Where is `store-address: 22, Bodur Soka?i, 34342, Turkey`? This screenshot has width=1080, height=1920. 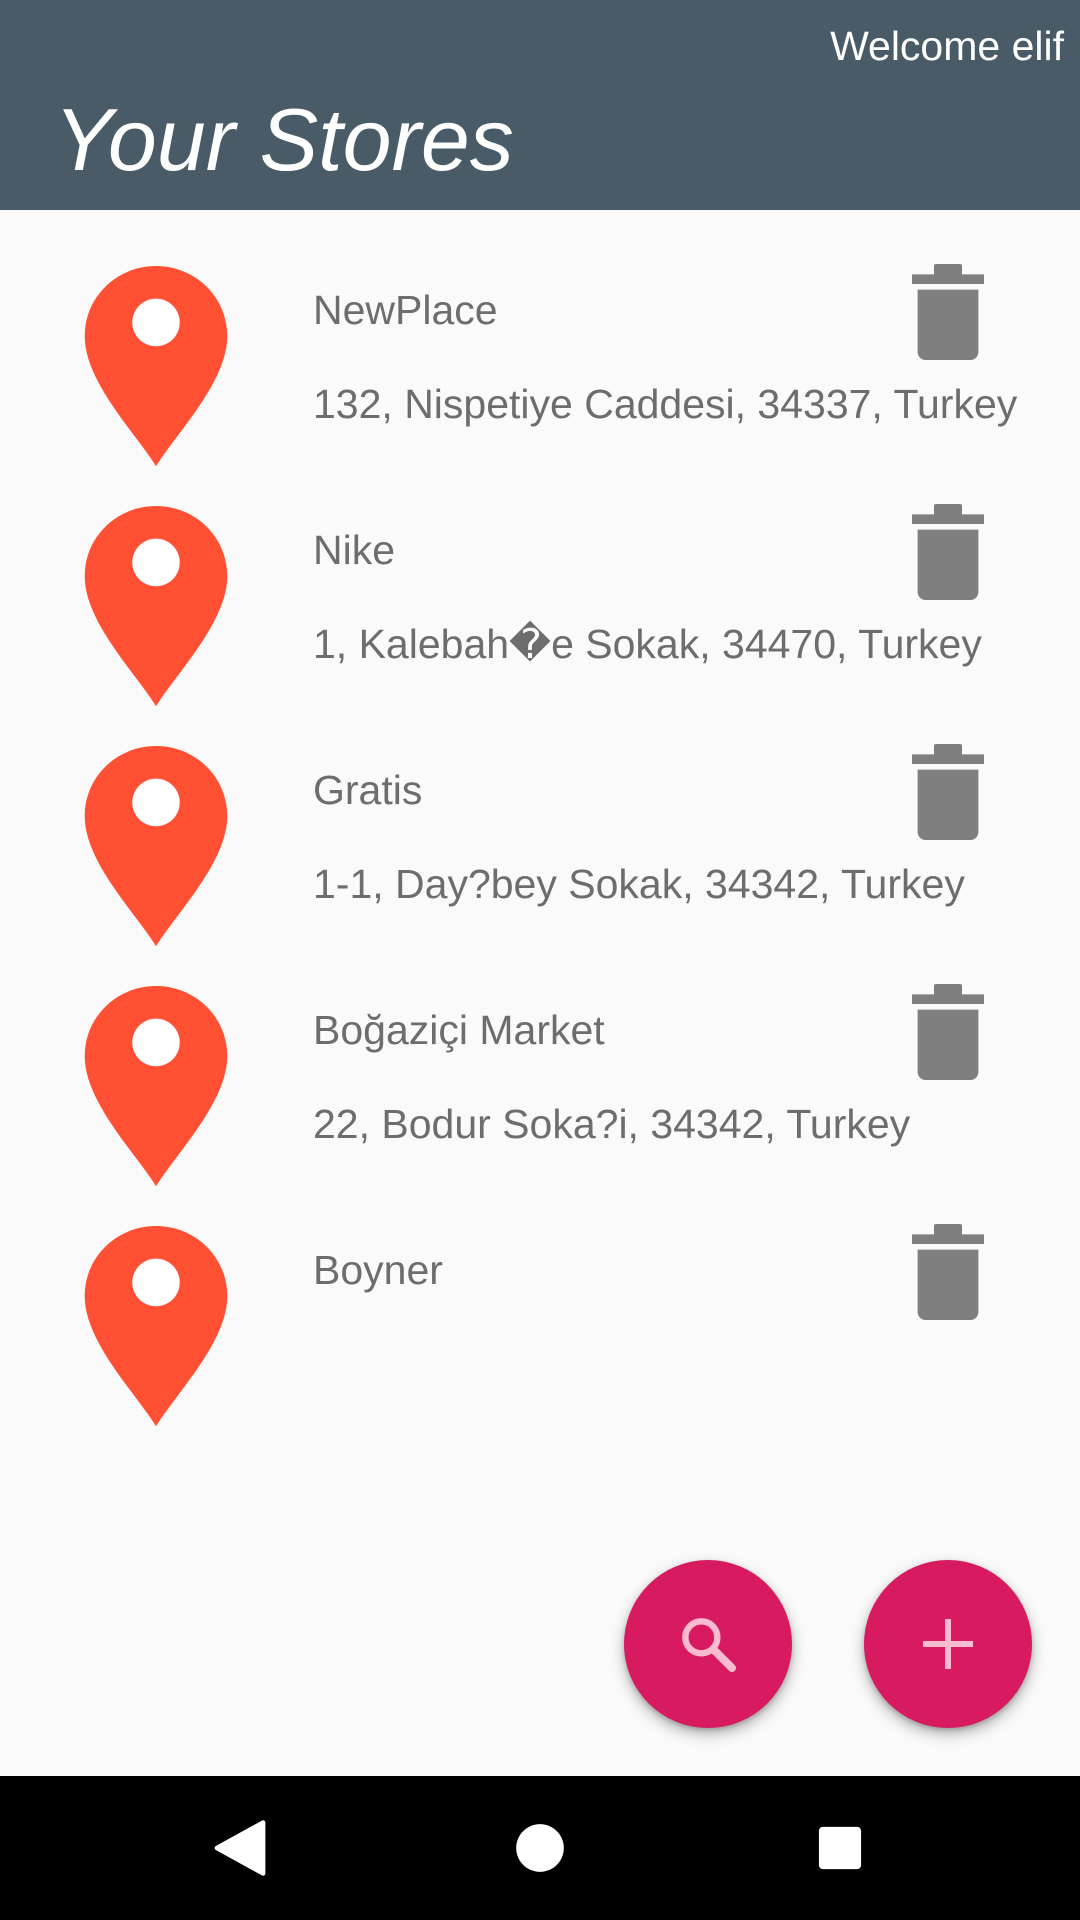
store-address: 22, Bodur Soka?i, 34342, Turkey is located at coordinates (612, 1124).